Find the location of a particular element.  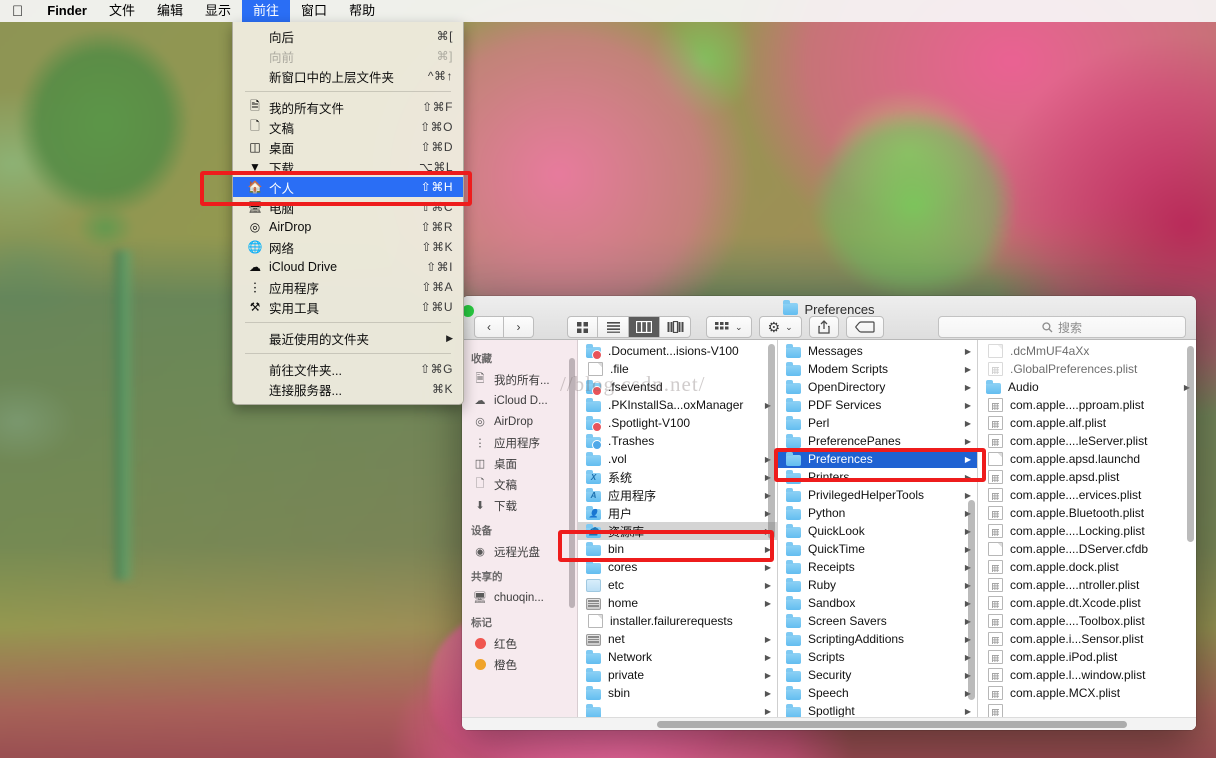

file-row: Audio▶ is located at coordinates (1087, 387).